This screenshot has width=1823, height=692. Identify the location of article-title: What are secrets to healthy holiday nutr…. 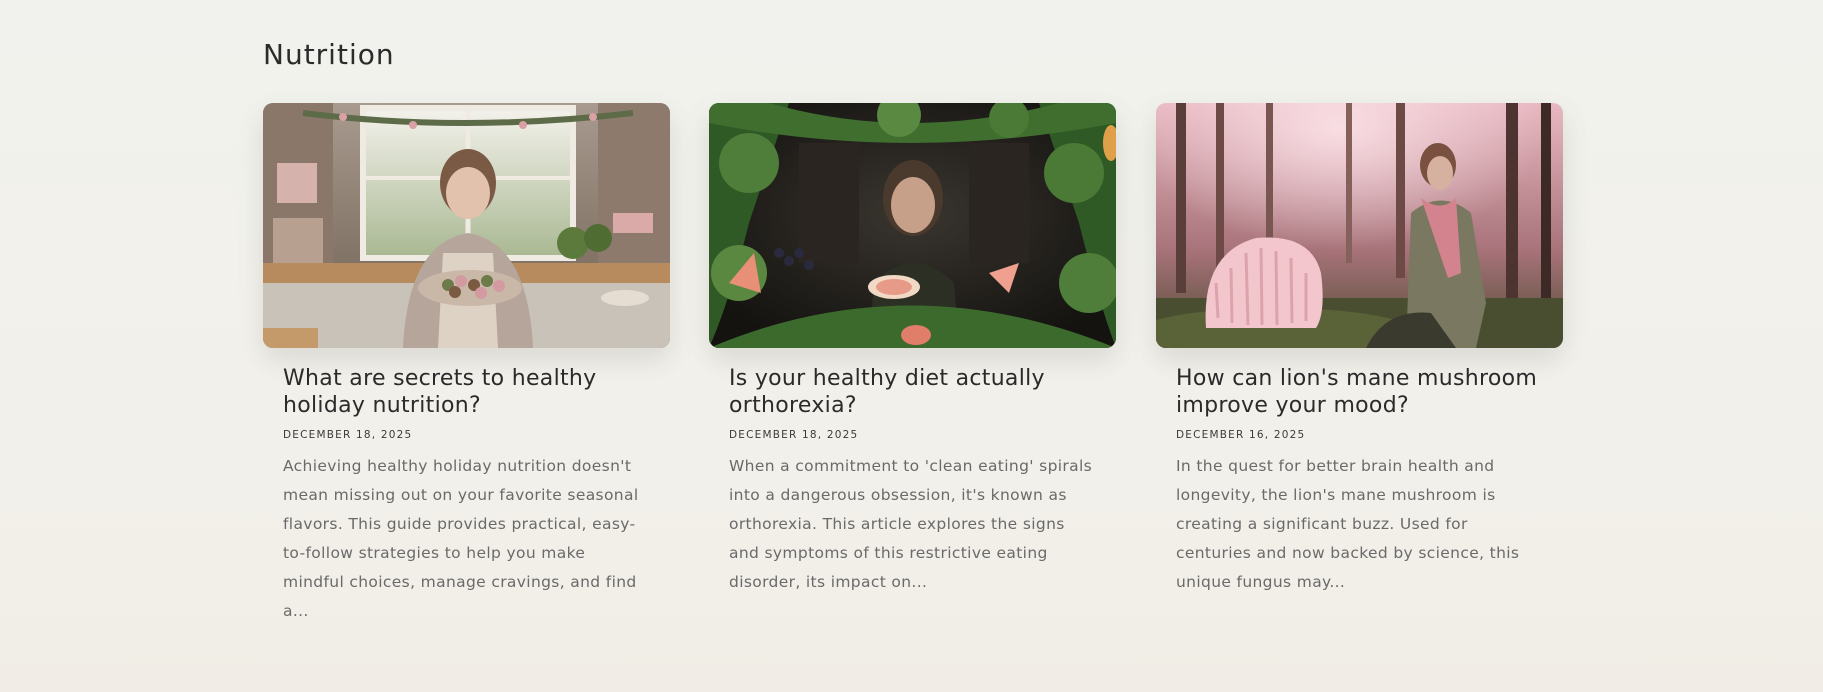
(466, 392).